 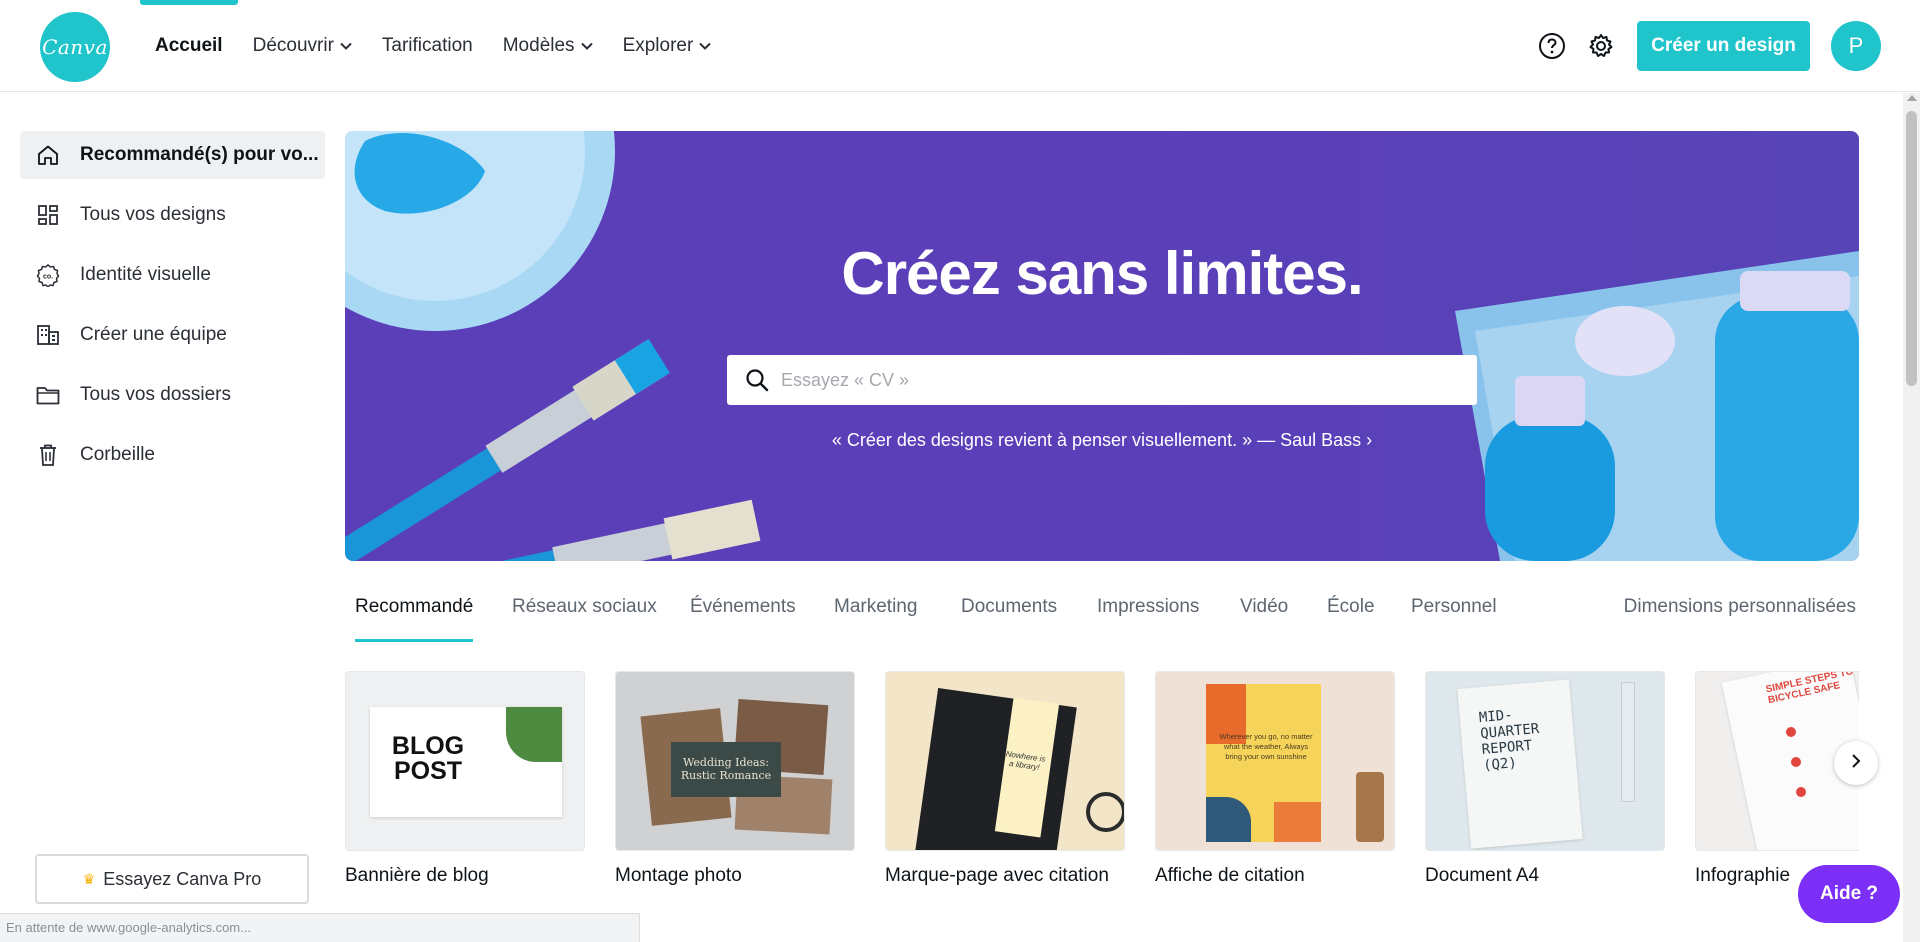 I want to click on template-thumbnail: Wedding Ideas: Rustic Romance, so click(x=735, y=761).